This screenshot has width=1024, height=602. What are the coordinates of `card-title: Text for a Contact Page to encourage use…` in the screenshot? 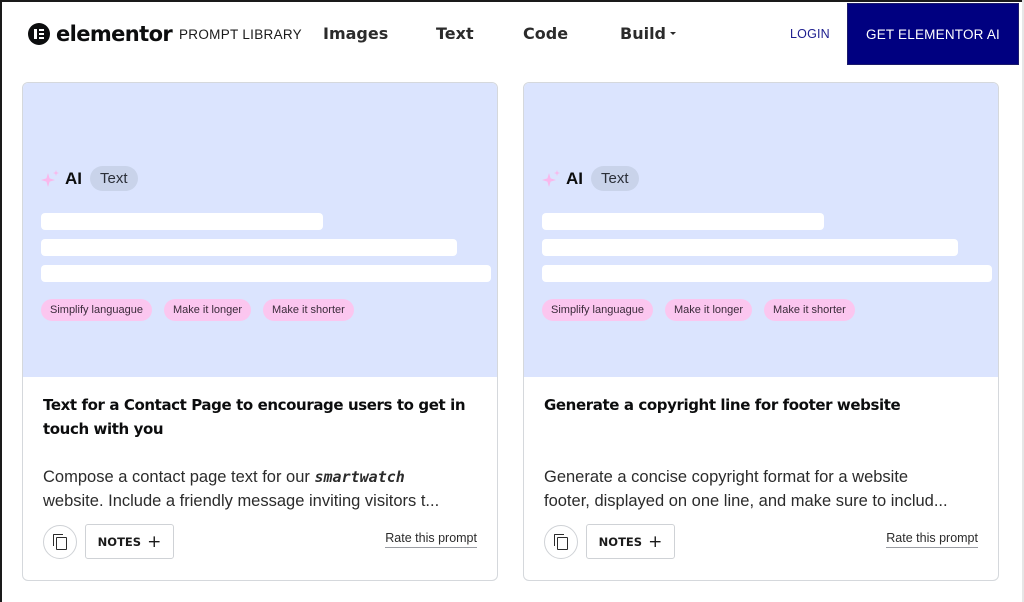 It's located at (254, 417).